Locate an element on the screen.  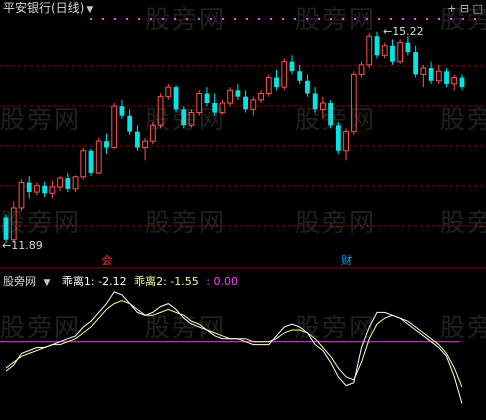
window-controls: + ⊟ □ is located at coordinates (465, 8).